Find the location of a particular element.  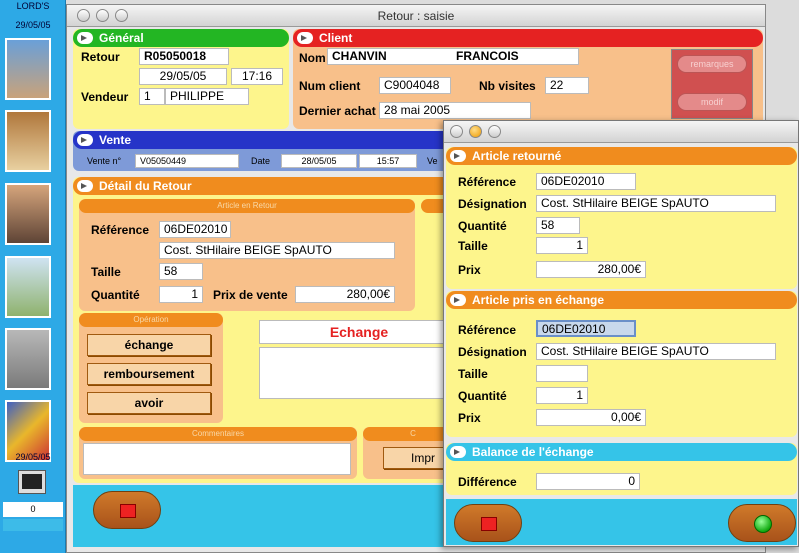

prix-vente-label: Prix de vente is located at coordinates (250, 295).